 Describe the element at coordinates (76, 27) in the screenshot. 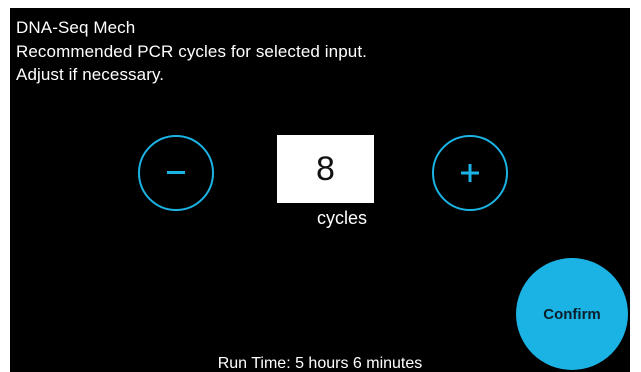

I see `protocol-title: DNA-Seq Mech` at that location.